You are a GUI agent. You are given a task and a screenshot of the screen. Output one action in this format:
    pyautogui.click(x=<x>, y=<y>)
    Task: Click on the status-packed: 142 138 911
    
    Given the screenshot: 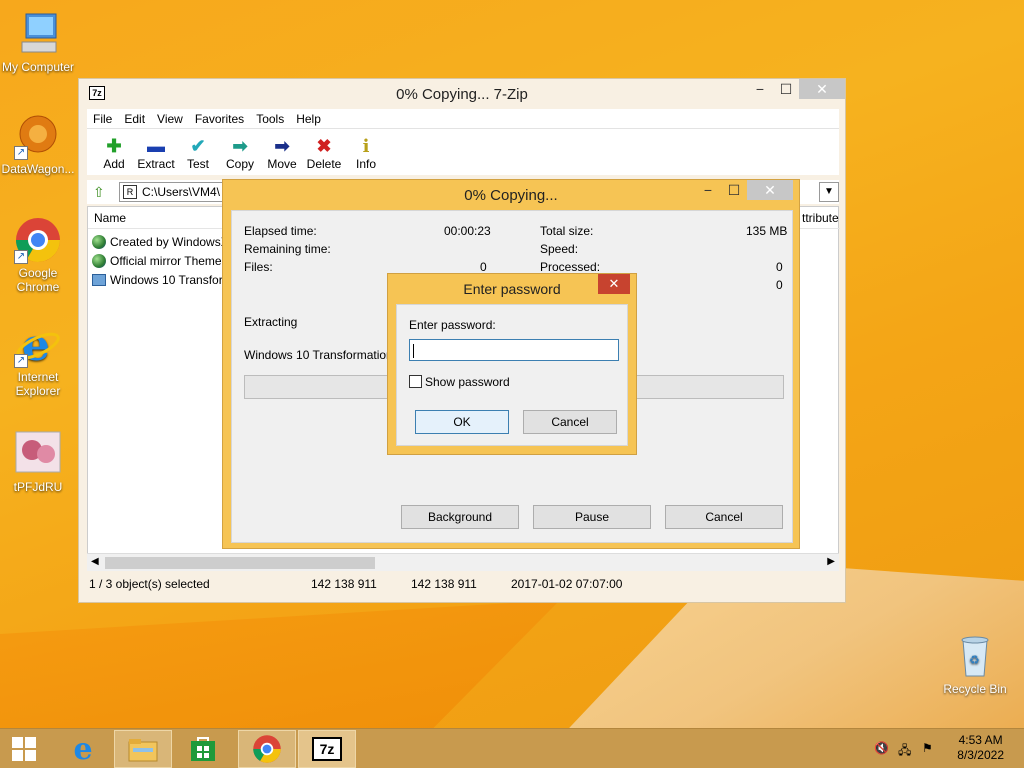 What is the action you would take?
    pyautogui.click(x=444, y=584)
    